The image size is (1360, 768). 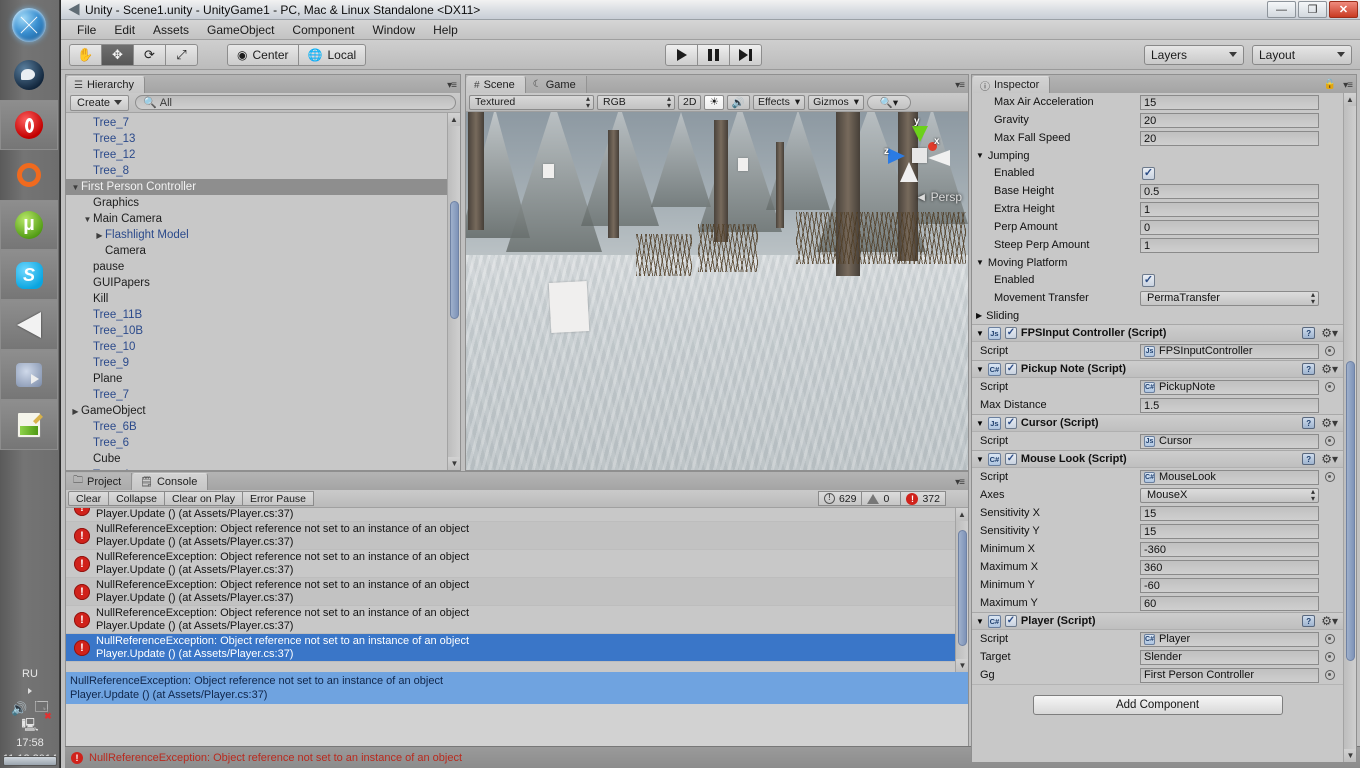 What do you see at coordinates (263, 427) in the screenshot?
I see `hierarchy-item: Tree_6B` at bounding box center [263, 427].